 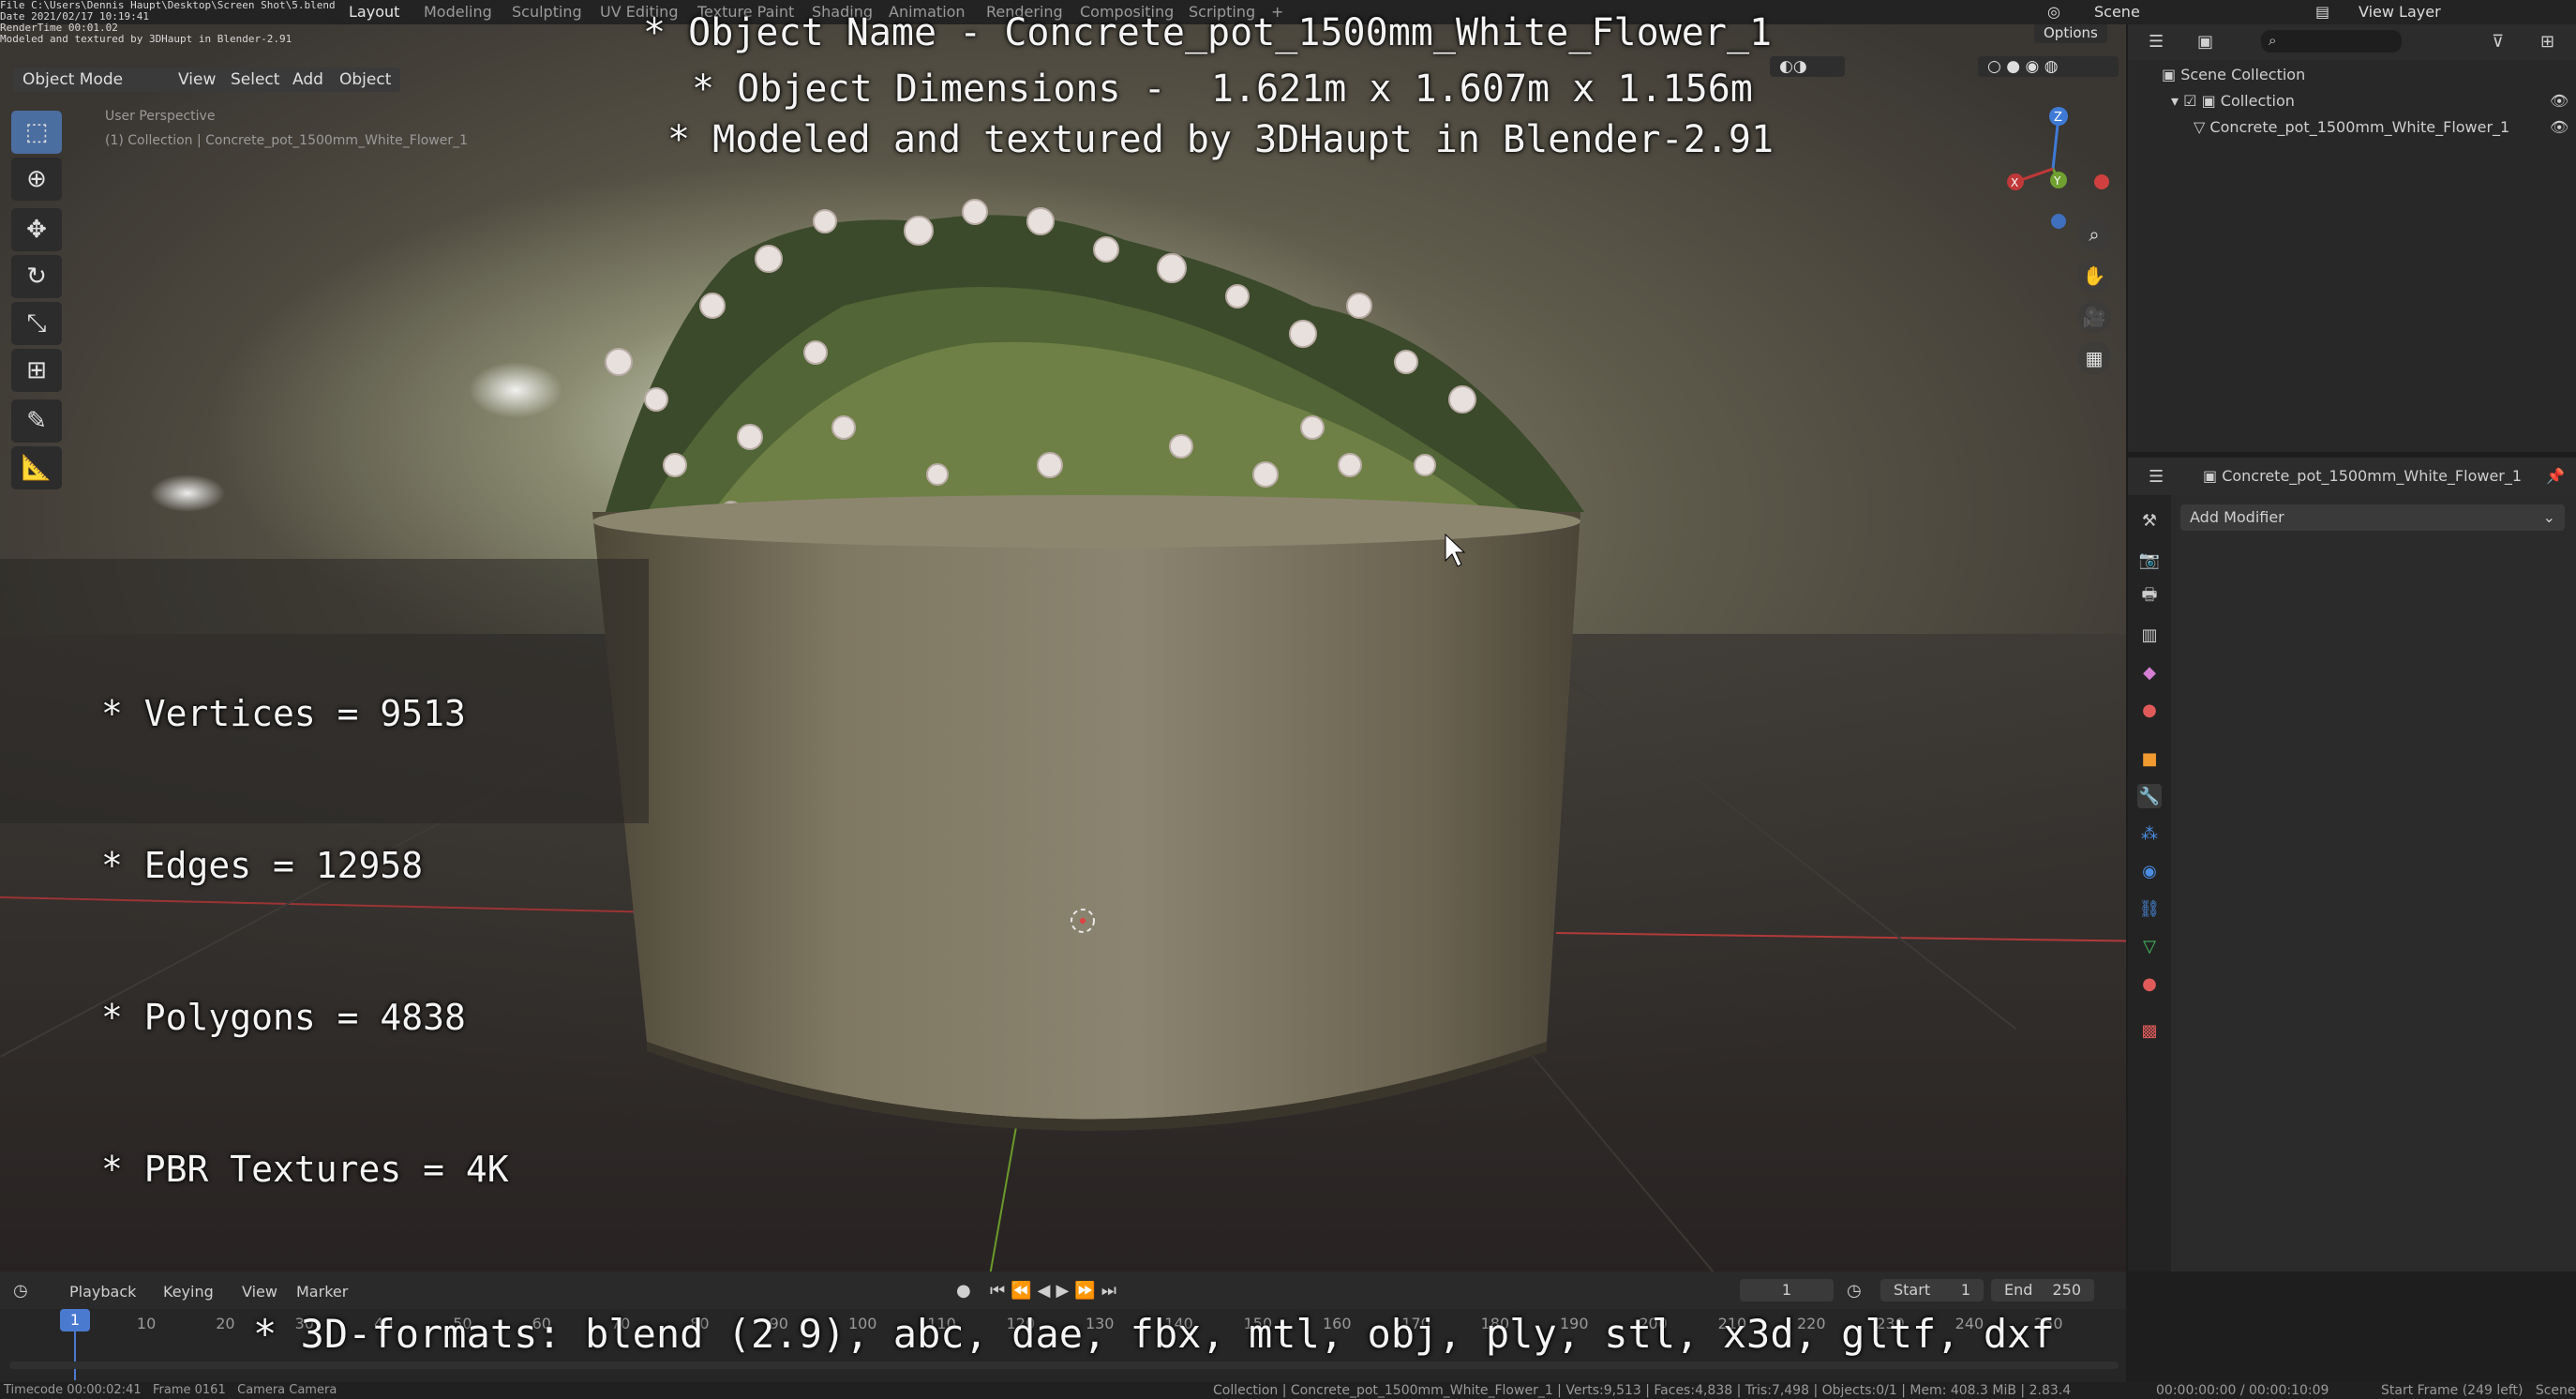 I want to click on display-mode-icon: ▣, so click(x=2205, y=42).